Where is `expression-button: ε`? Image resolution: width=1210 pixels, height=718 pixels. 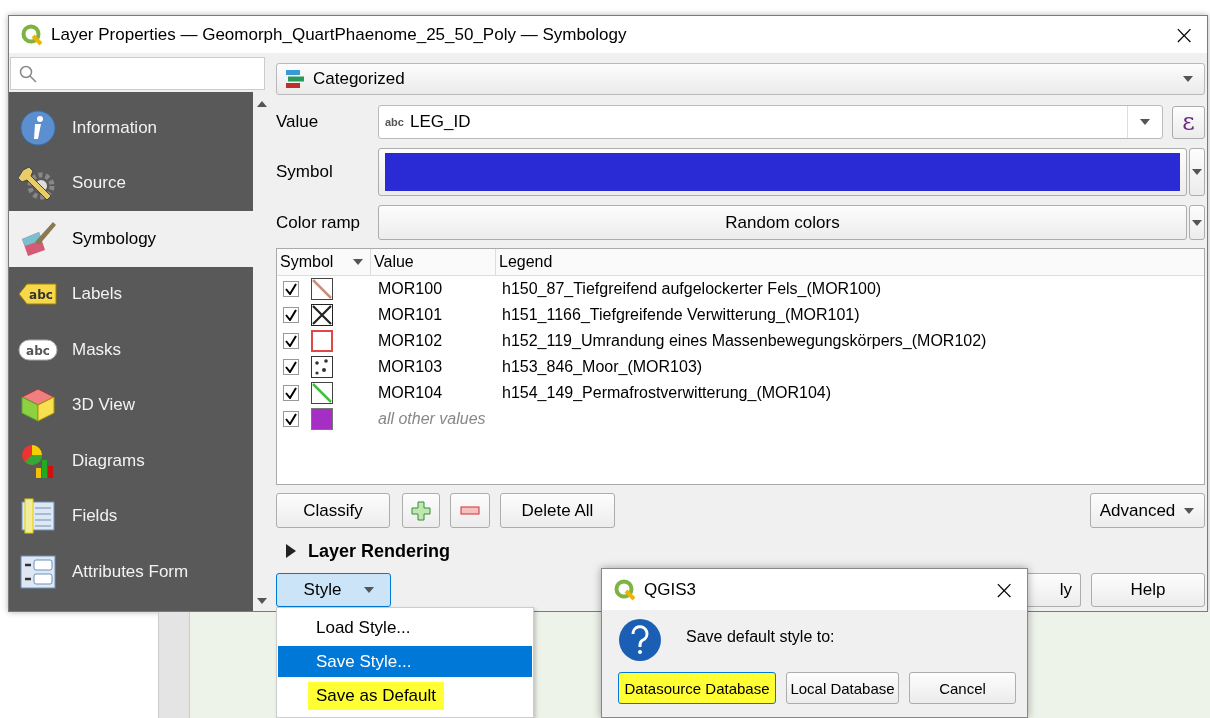
expression-button: ε is located at coordinates (1188, 122).